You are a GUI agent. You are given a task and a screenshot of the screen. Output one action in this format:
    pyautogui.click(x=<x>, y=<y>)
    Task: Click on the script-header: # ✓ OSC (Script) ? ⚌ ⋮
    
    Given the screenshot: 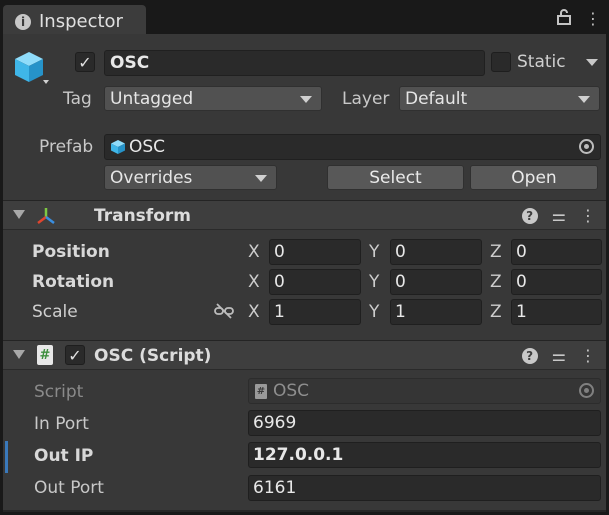 What is the action you would take?
    pyautogui.click(x=304, y=355)
    